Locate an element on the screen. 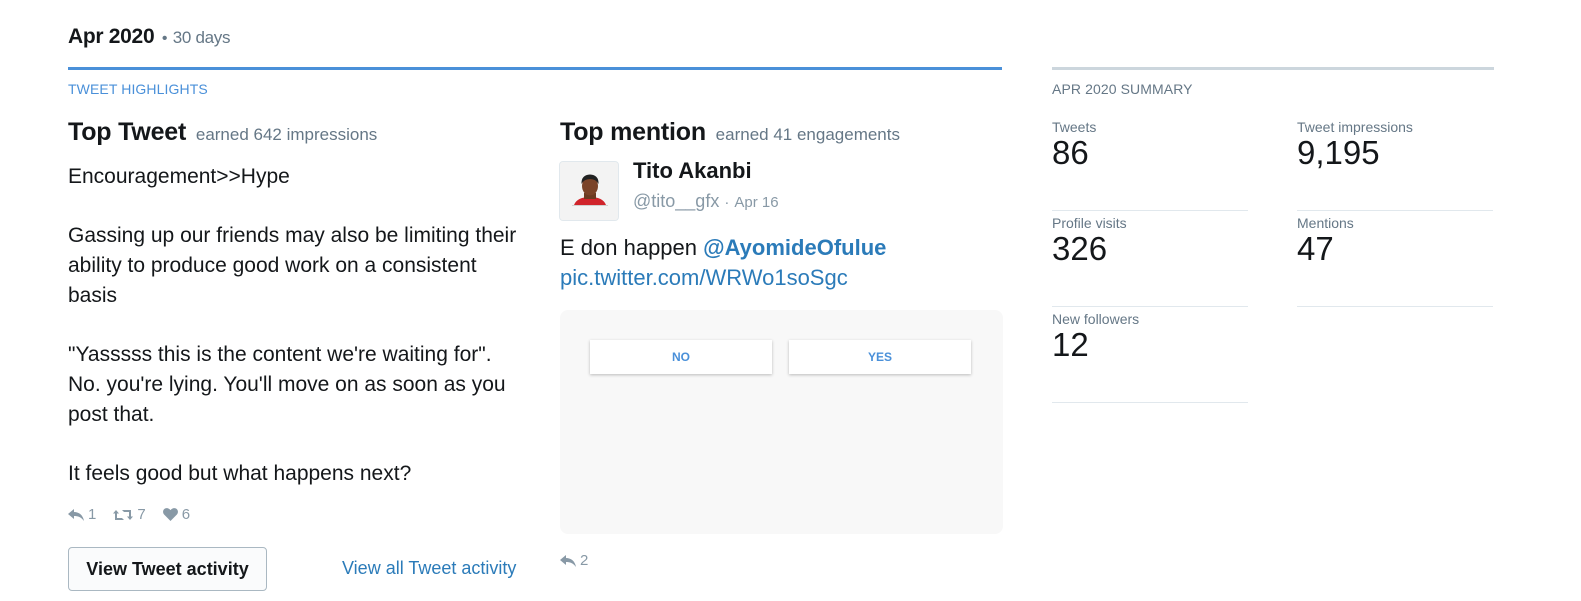  stat-label: Profile visits is located at coordinates (1089, 223).